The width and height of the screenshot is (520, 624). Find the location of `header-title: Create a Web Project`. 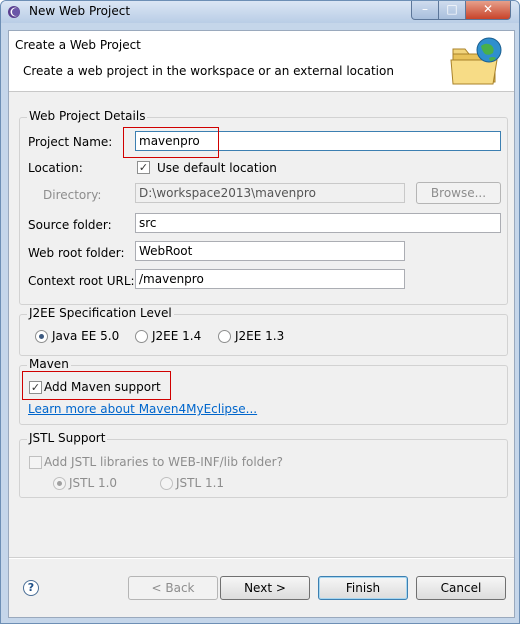

header-title: Create a Web Project is located at coordinates (78, 45).